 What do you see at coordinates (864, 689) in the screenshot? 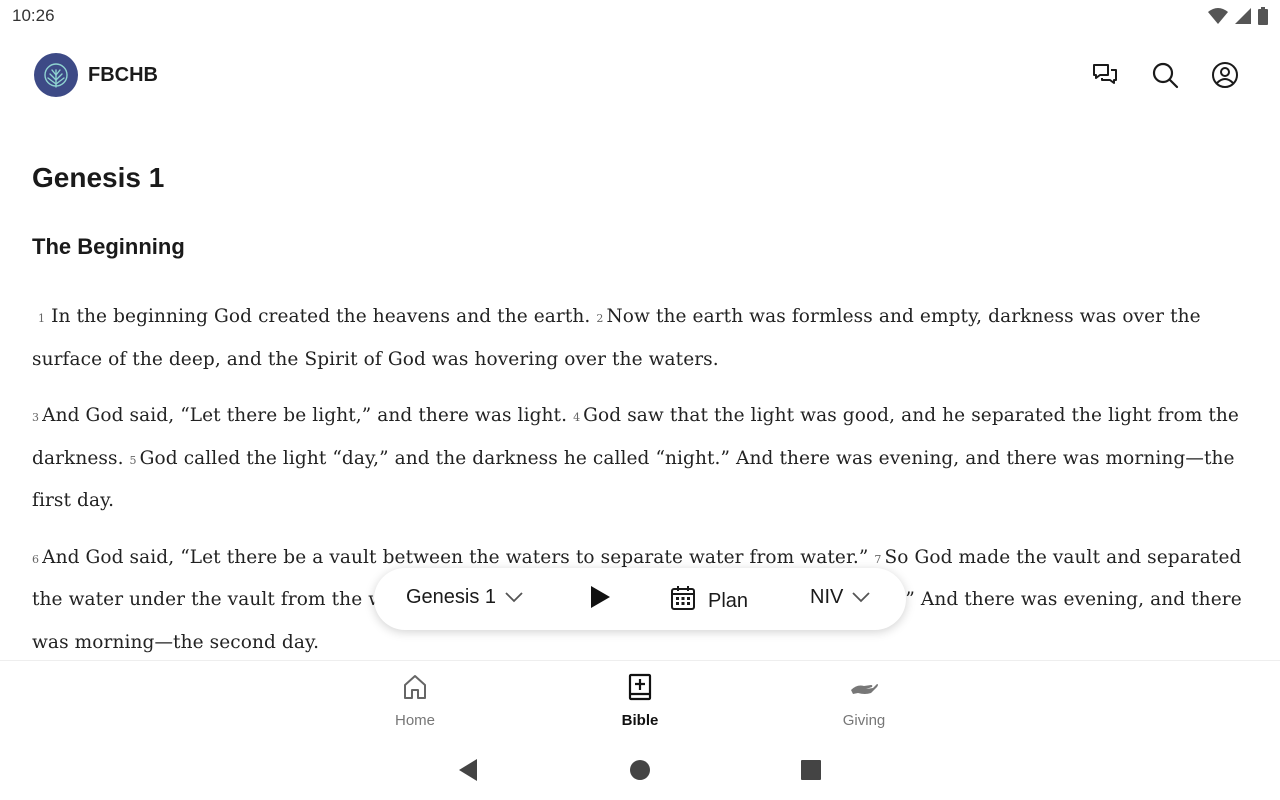
I see `giving-hand-icon` at bounding box center [864, 689].